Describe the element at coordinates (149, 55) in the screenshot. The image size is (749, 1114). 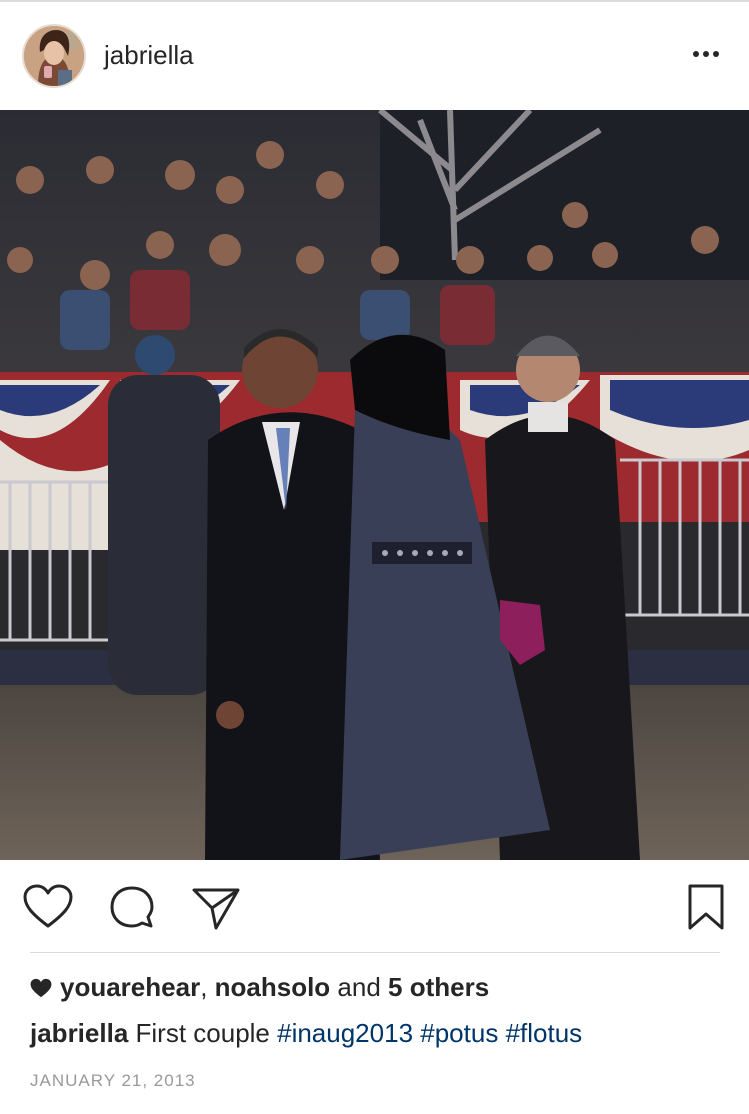
I see `post-username: jabriella` at that location.